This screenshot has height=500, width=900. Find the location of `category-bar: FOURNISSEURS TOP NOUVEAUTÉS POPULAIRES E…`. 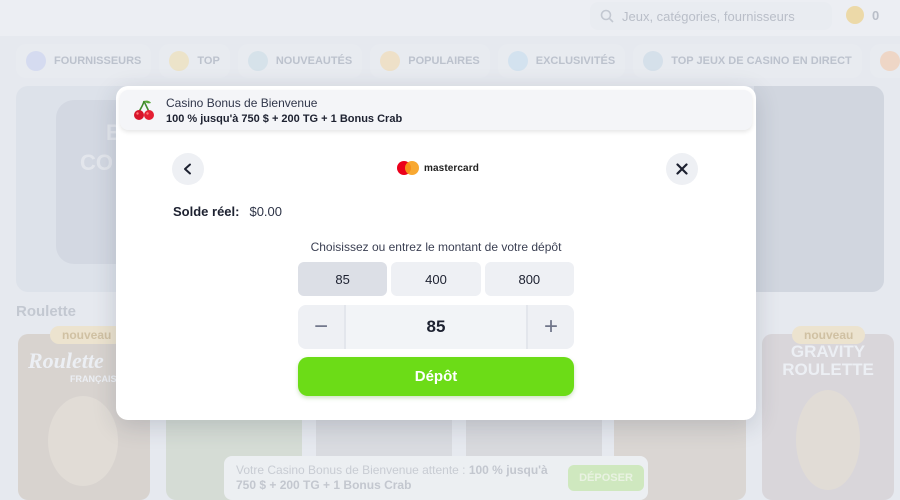

category-bar: FOURNISSEURS TOP NOUVEAUTÉS POPULAIRES E… is located at coordinates (458, 61).